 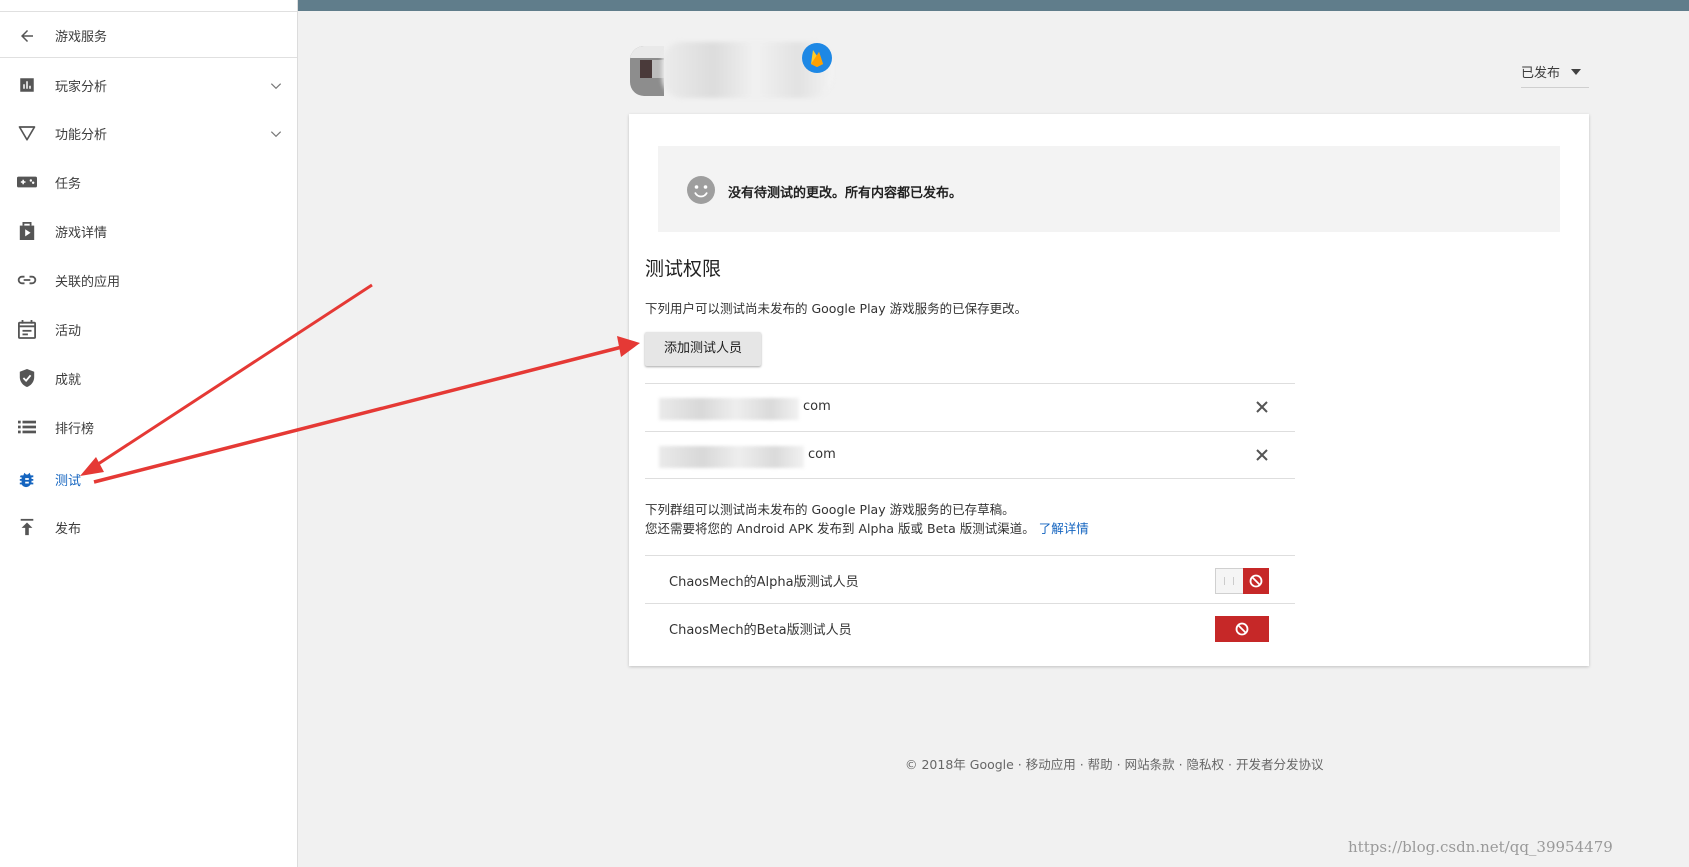 What do you see at coordinates (1242, 581) in the screenshot?
I see `alpha-group-toggle` at bounding box center [1242, 581].